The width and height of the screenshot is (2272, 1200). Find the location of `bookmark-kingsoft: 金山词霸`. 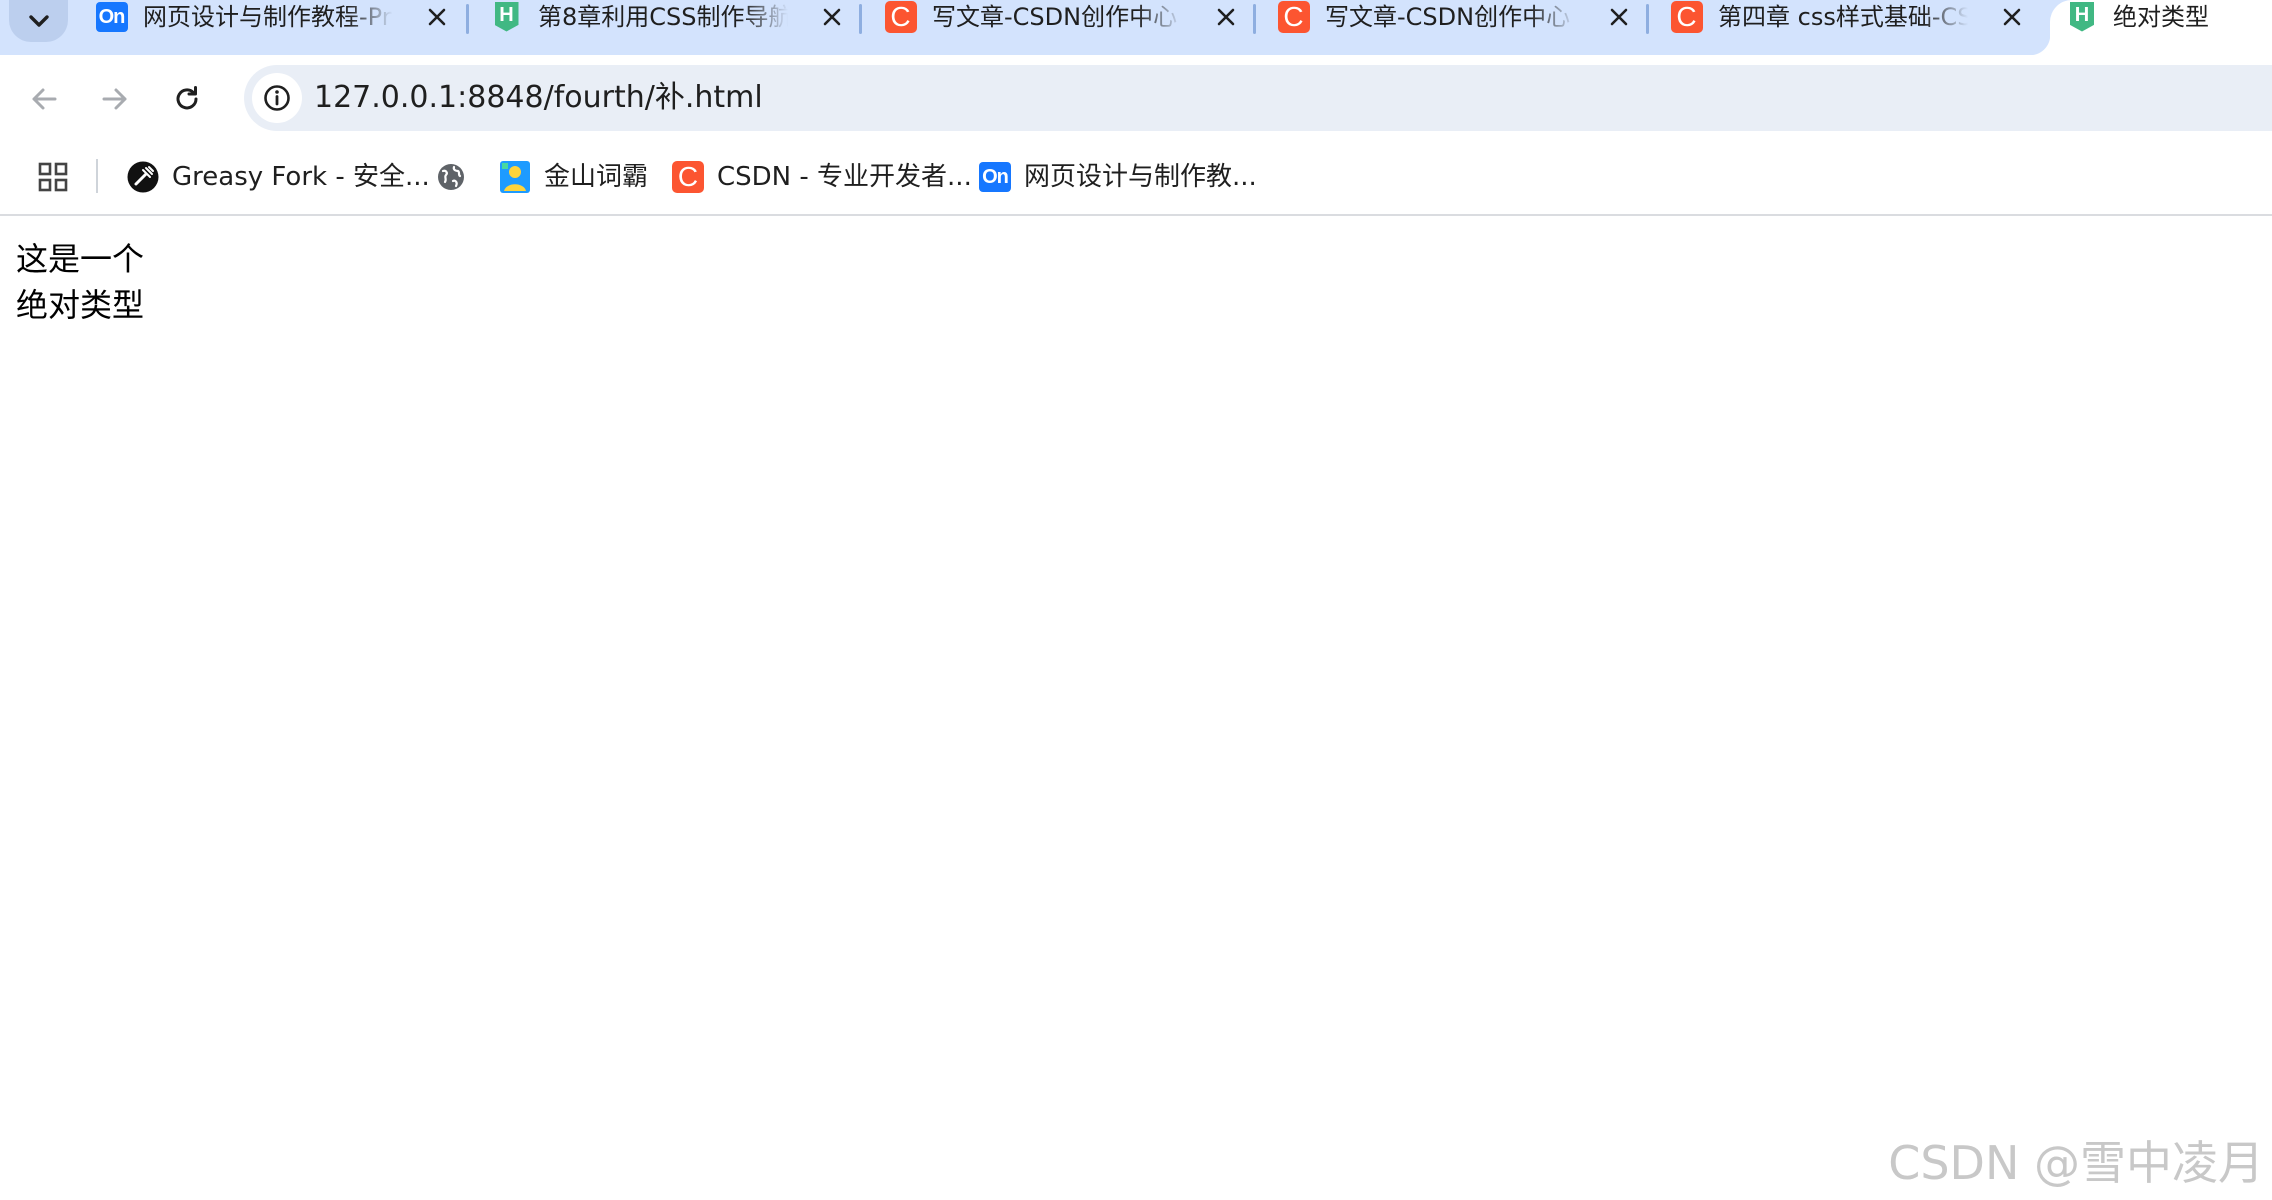

bookmark-kingsoft: 金山词霸 is located at coordinates (573, 177).